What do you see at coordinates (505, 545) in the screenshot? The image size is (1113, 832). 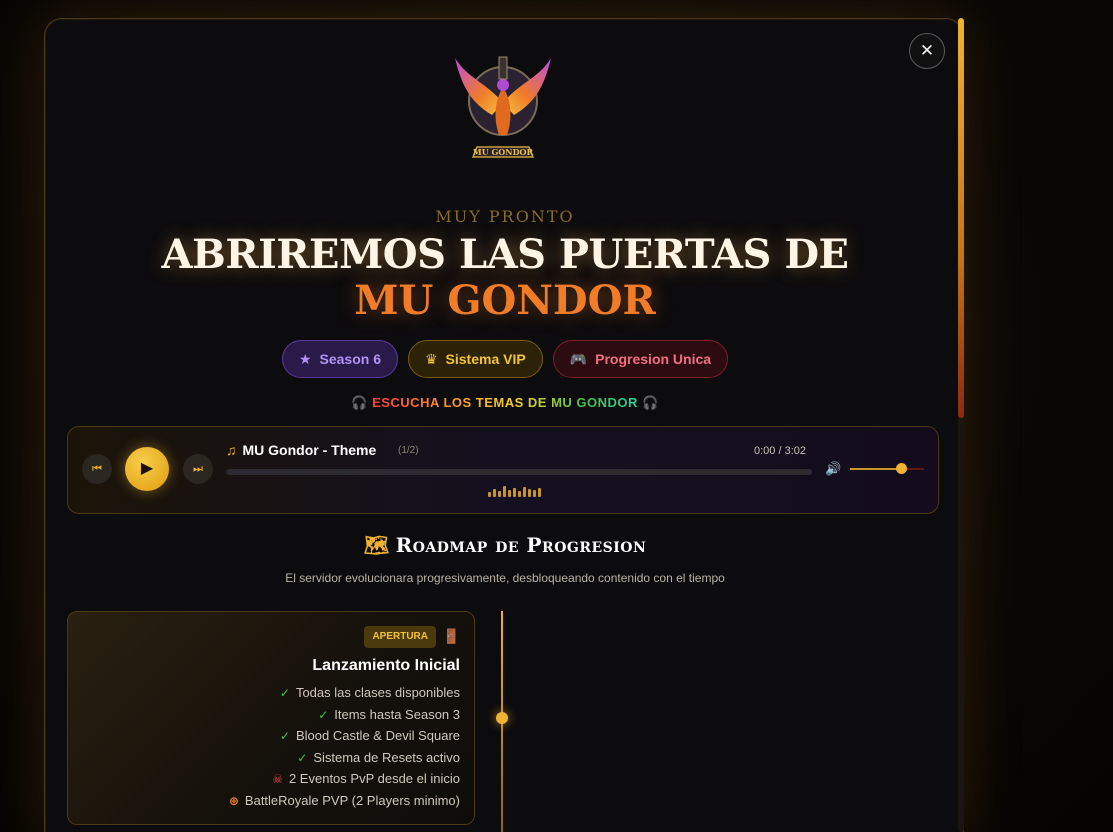 I see `roadmap-title: 🗺 Roadmap de Progresion` at bounding box center [505, 545].